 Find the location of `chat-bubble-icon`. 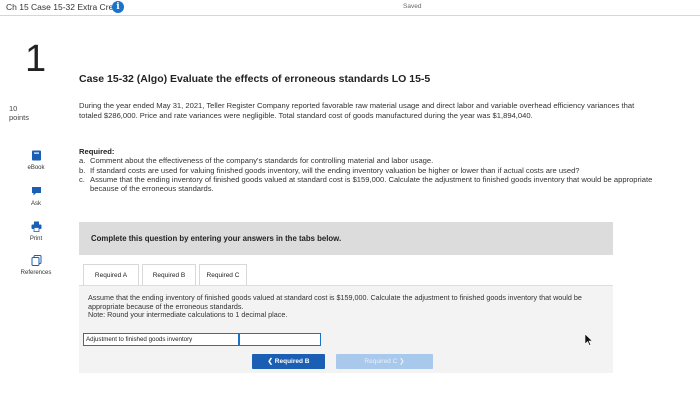

chat-bubble-icon is located at coordinates (36, 192).